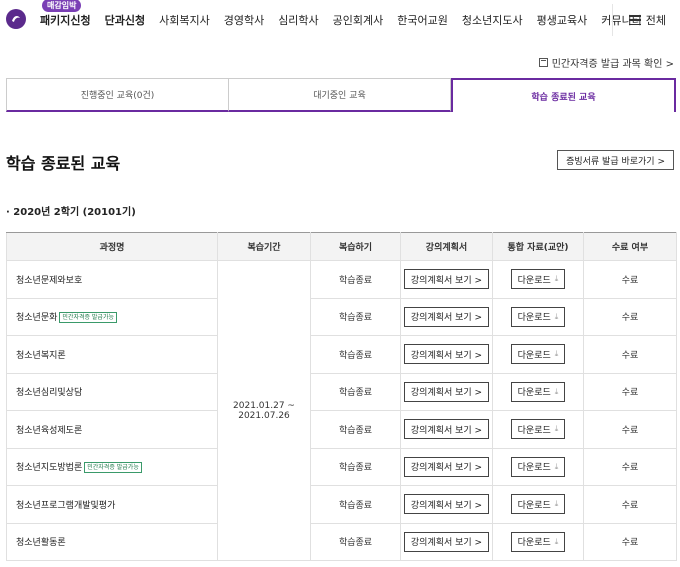 The image size is (680, 567). I want to click on course-name-cell: 청소년복지론, so click(112, 354).